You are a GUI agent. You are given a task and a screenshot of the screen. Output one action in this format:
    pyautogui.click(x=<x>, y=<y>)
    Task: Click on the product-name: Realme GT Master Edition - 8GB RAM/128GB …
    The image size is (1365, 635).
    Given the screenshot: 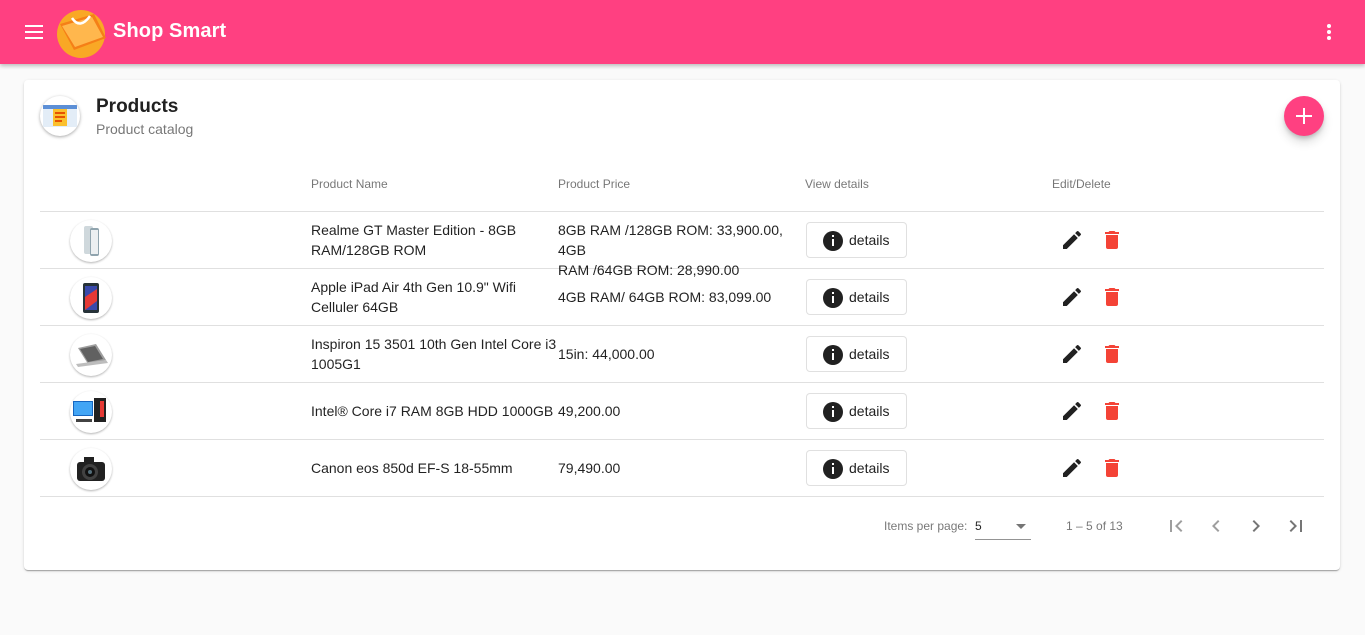 What is the action you would take?
    pyautogui.click(x=434, y=240)
    